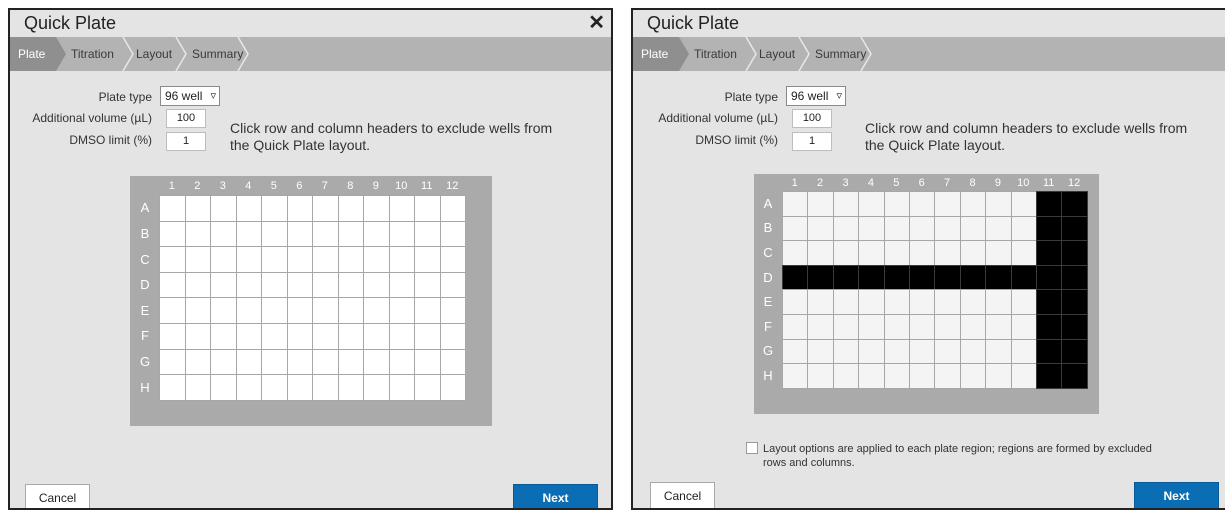 This screenshot has height=510, width=1225. Describe the element at coordinates (172, 310) in the screenshot. I see `well-E1` at that location.